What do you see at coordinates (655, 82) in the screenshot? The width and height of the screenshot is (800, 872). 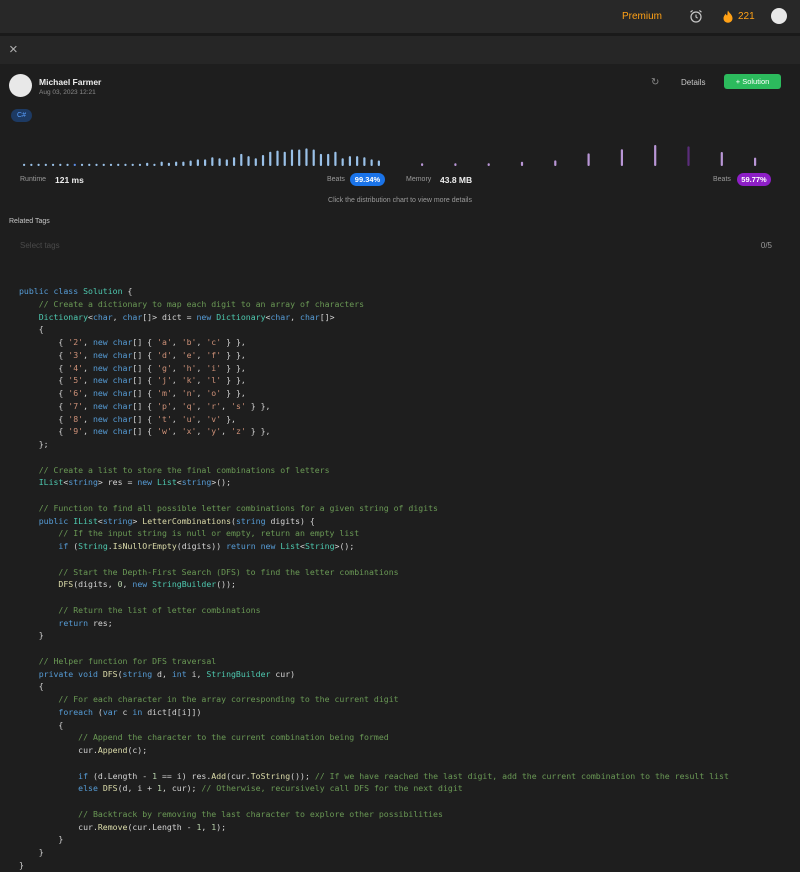 I see `refresh-icon: ↻` at bounding box center [655, 82].